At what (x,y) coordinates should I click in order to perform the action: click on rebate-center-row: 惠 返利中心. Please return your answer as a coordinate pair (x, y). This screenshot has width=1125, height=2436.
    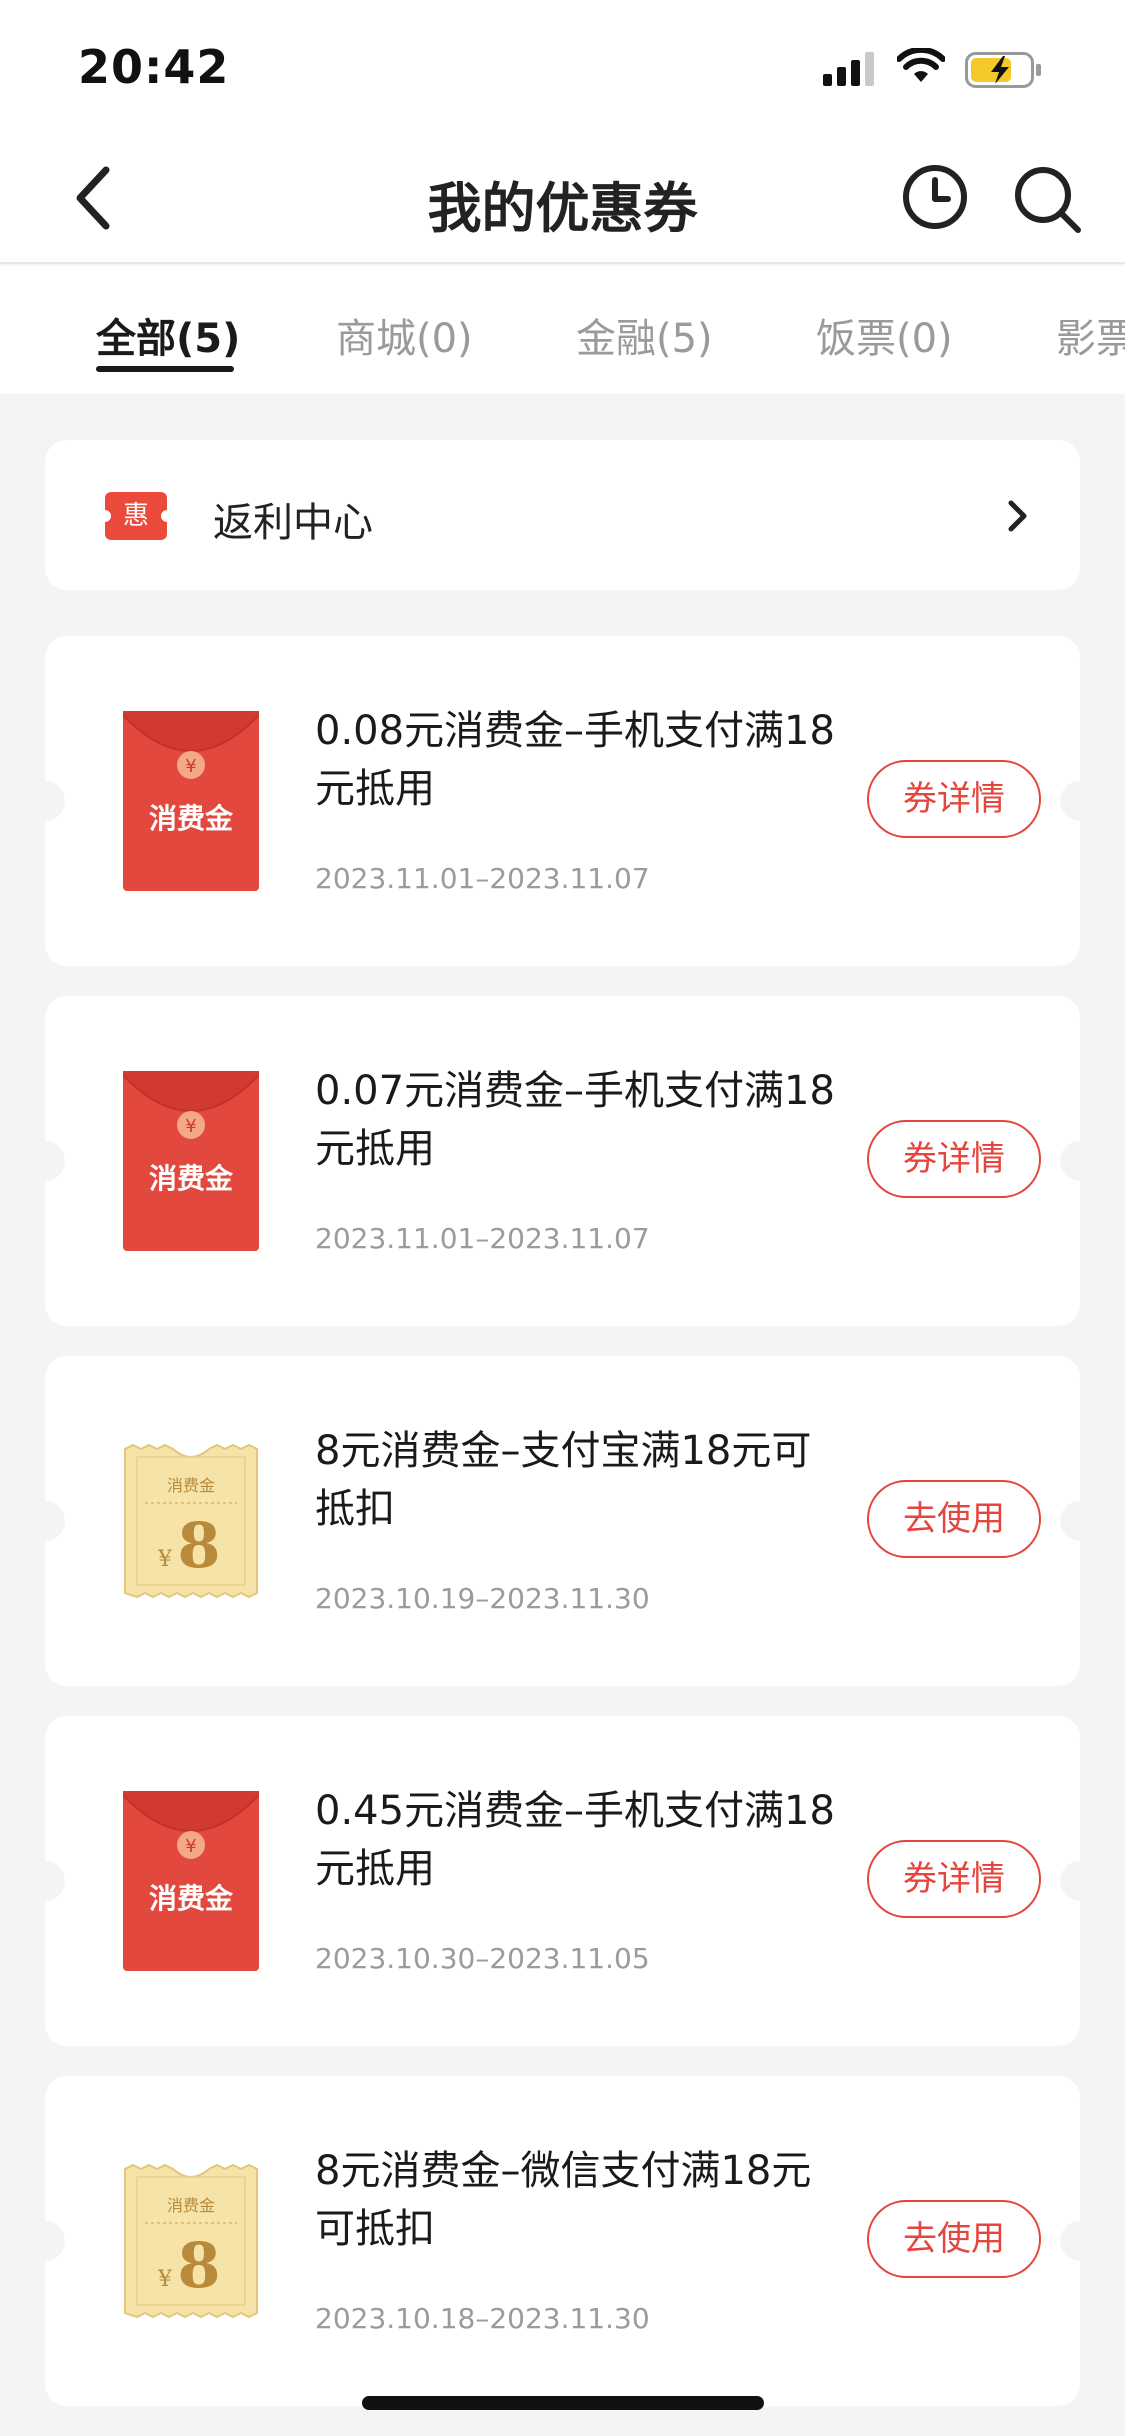
    Looking at the image, I should click on (562, 515).